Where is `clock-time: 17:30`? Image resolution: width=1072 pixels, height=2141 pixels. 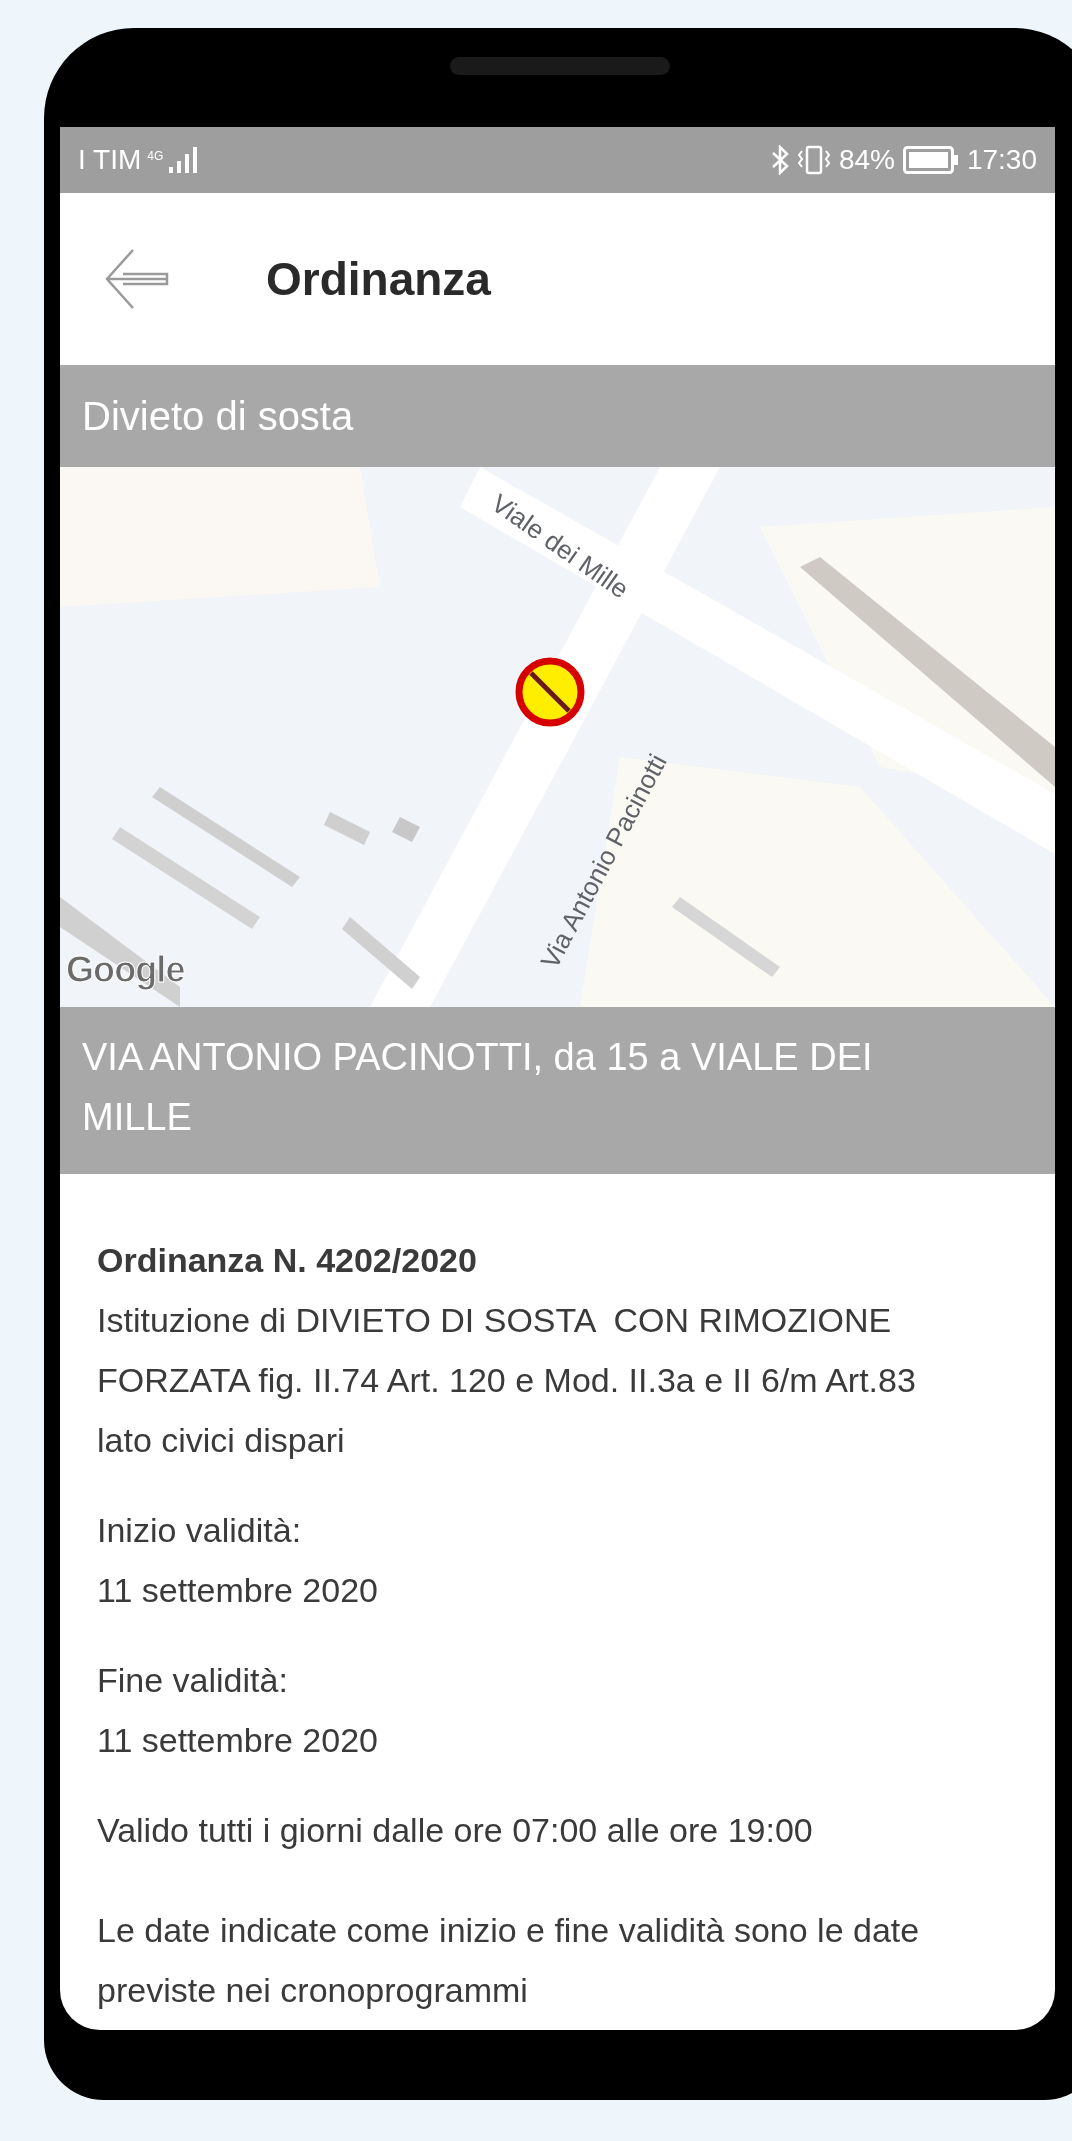
clock-time: 17:30 is located at coordinates (1001, 160).